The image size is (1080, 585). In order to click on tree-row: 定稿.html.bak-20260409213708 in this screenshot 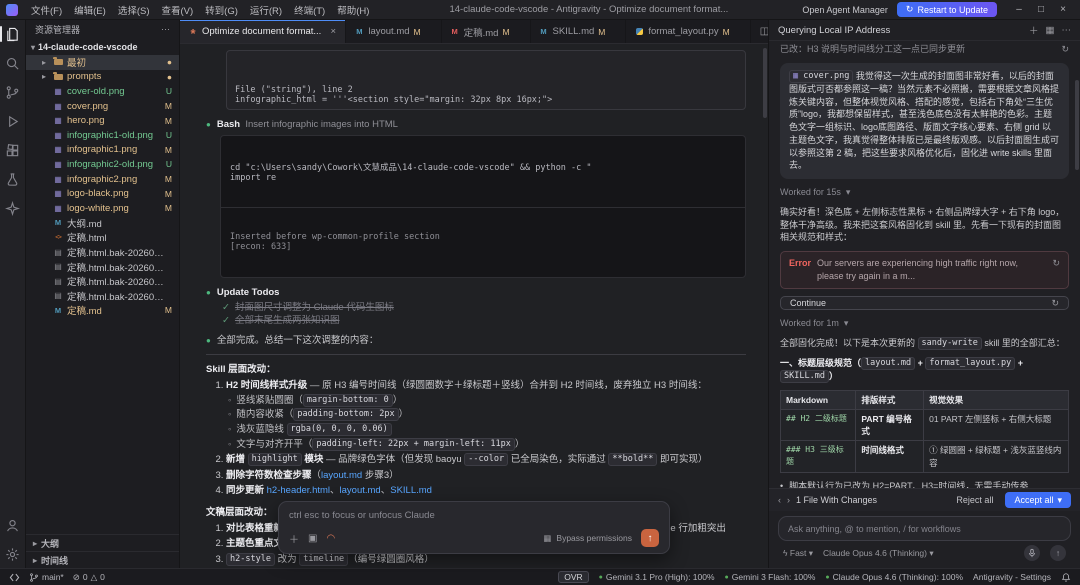, I will do `click(102, 281)`.